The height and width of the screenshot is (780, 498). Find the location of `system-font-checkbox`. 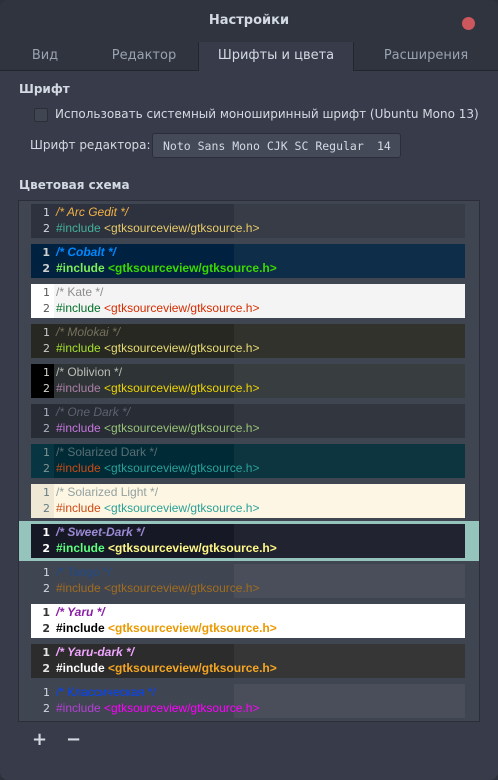

system-font-checkbox is located at coordinates (41, 115).